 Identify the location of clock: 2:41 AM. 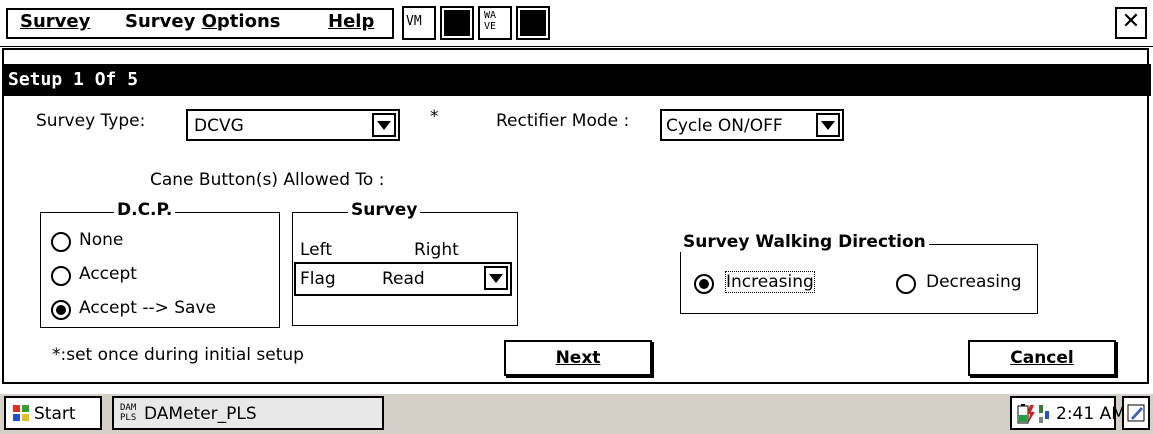
(1091, 414).